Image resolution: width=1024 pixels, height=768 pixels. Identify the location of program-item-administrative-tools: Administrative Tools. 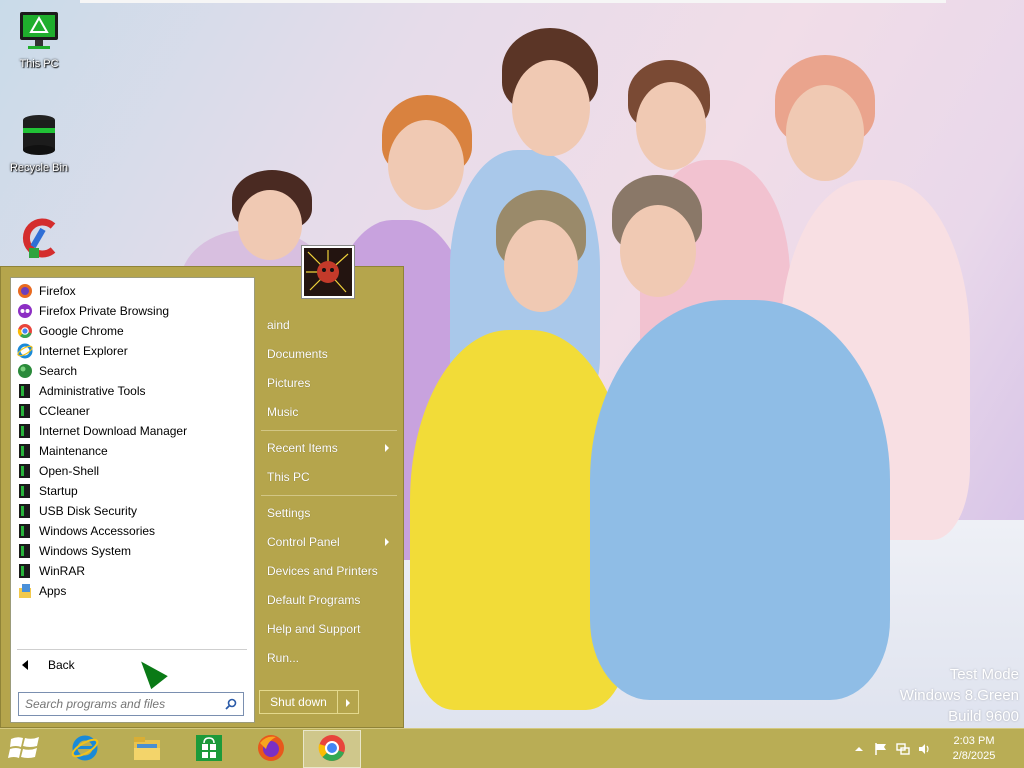
(133, 391).